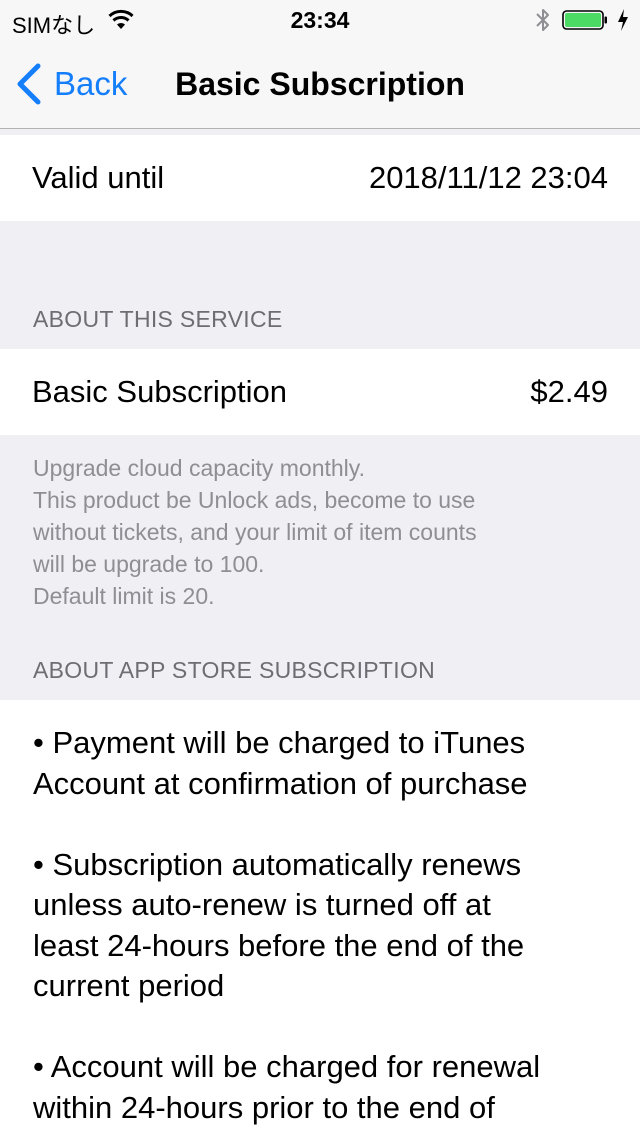 This screenshot has height=1136, width=640. What do you see at coordinates (320, 392) in the screenshot?
I see `subscription-product-row: Basic Subscription $2.49` at bounding box center [320, 392].